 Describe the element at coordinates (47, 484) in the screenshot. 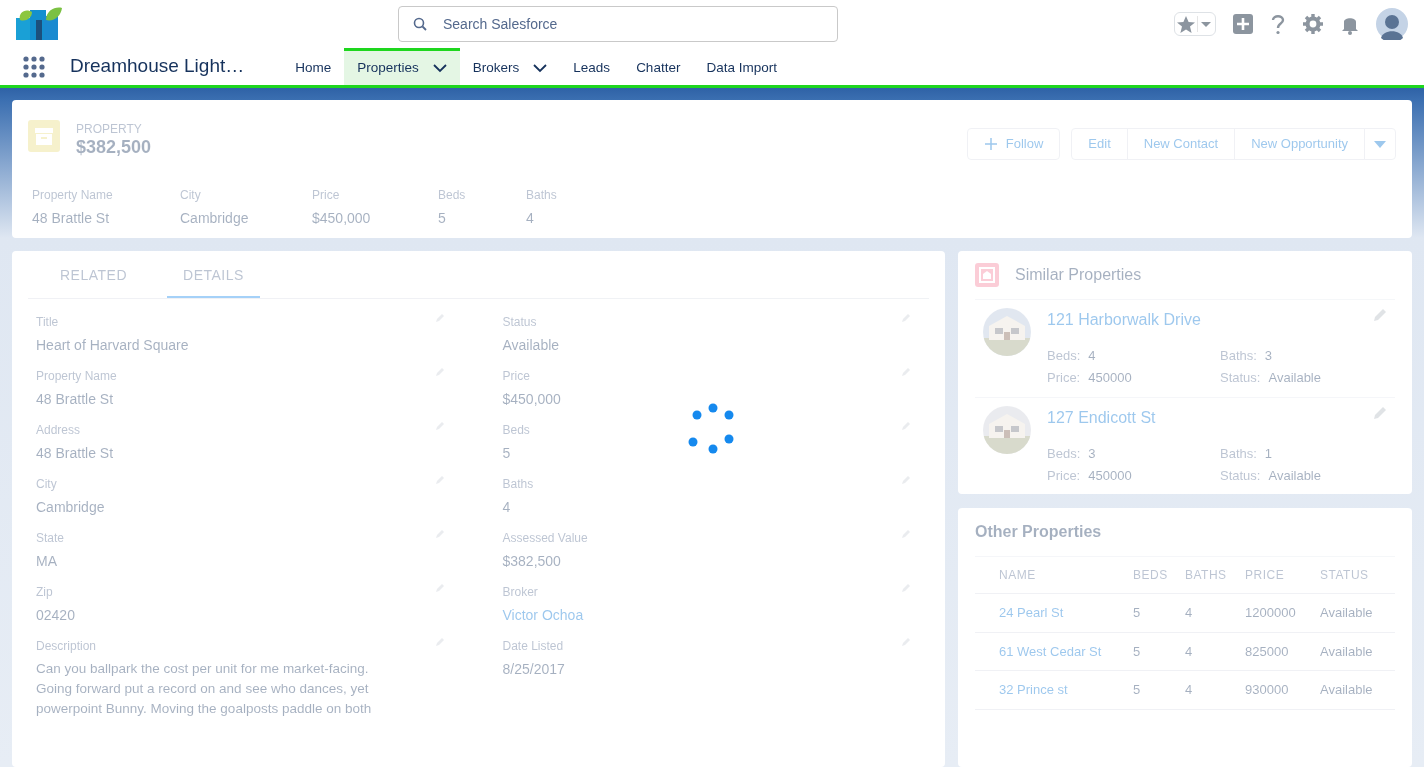

I see `field-label: City` at that location.